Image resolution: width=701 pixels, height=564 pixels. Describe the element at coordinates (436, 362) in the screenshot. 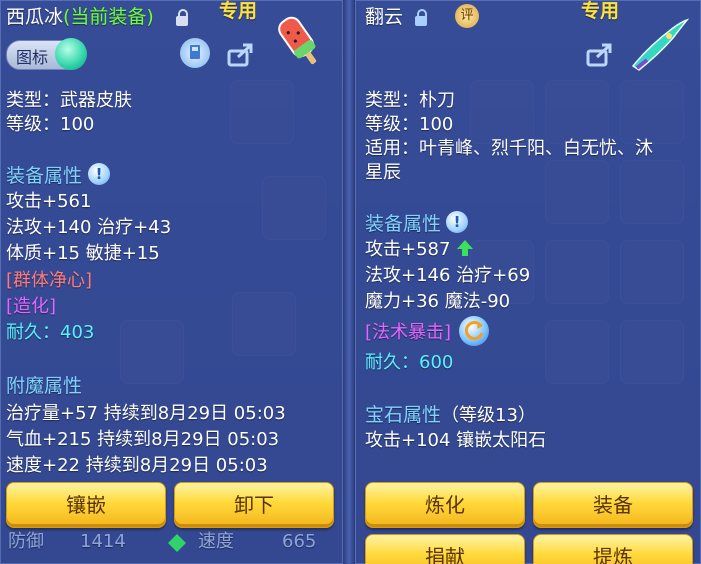

I see `durability-value: 600` at that location.